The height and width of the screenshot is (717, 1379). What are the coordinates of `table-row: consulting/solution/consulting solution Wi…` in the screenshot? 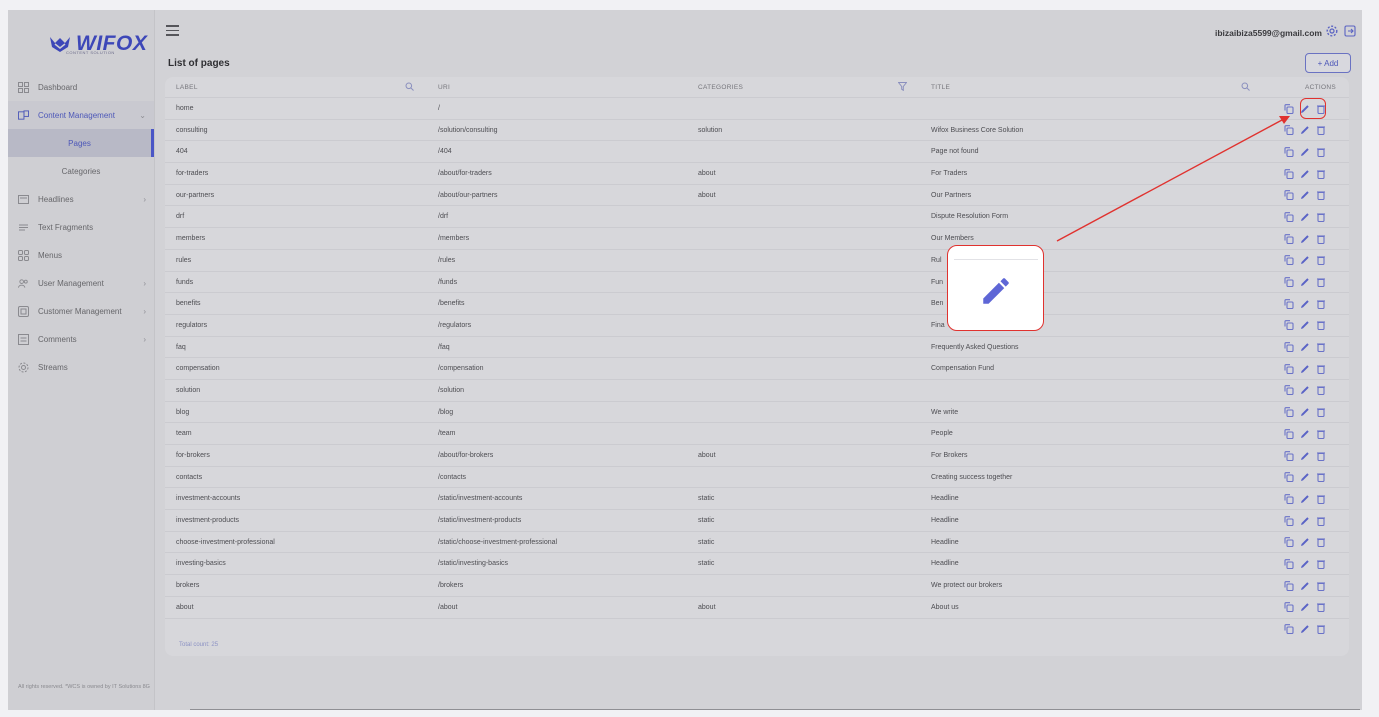 It's located at (757, 129).